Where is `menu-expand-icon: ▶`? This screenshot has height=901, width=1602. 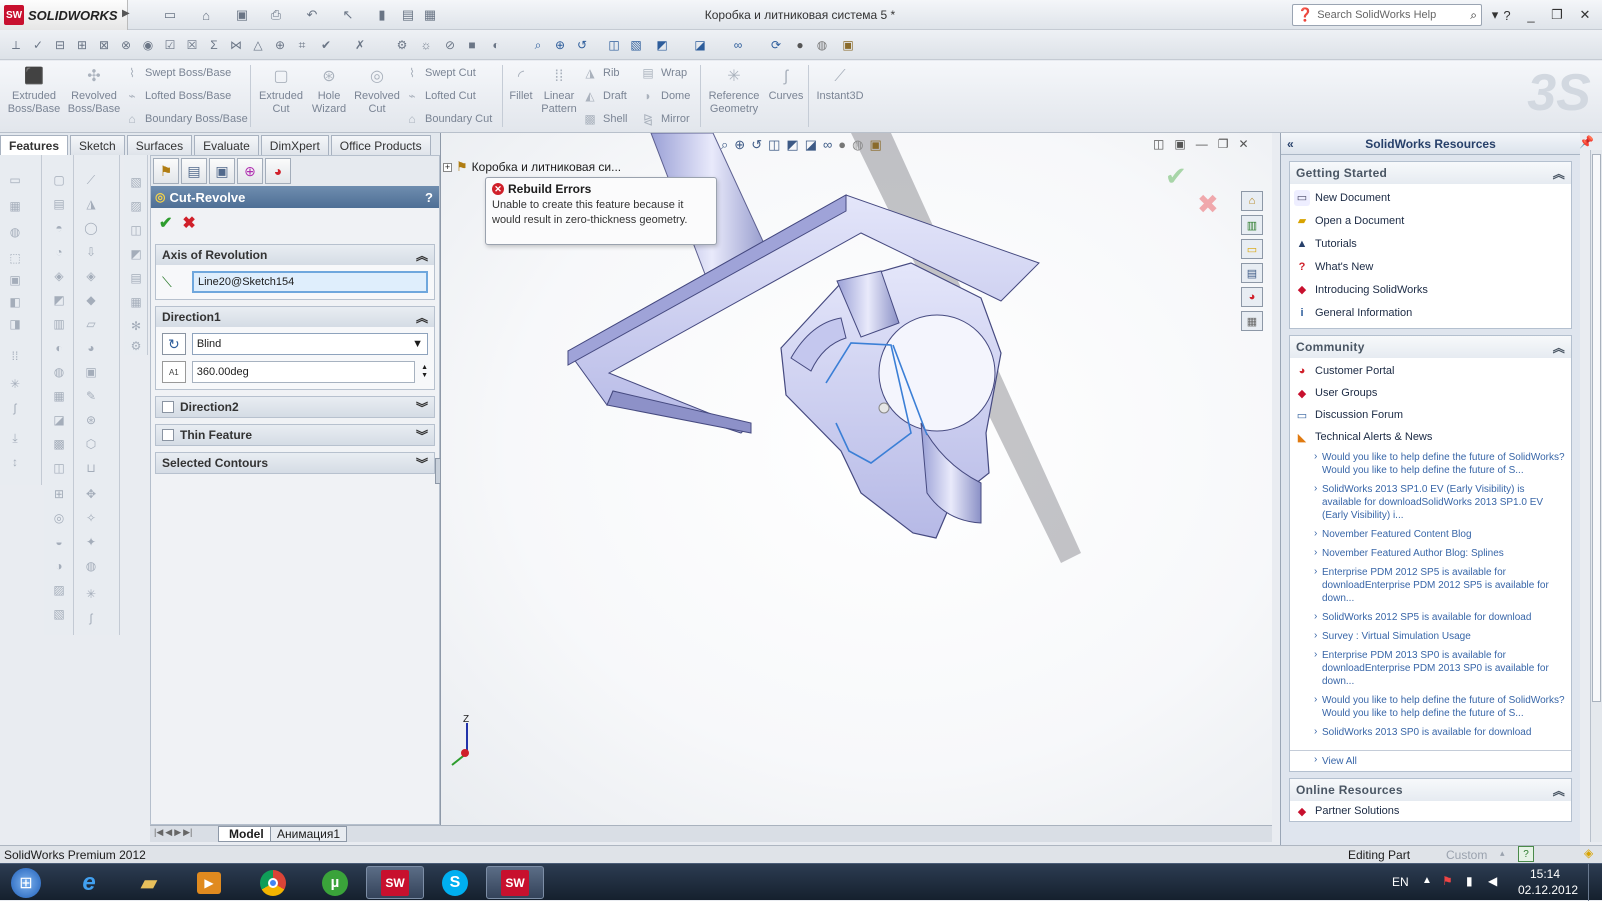 menu-expand-icon: ▶ is located at coordinates (126, 13).